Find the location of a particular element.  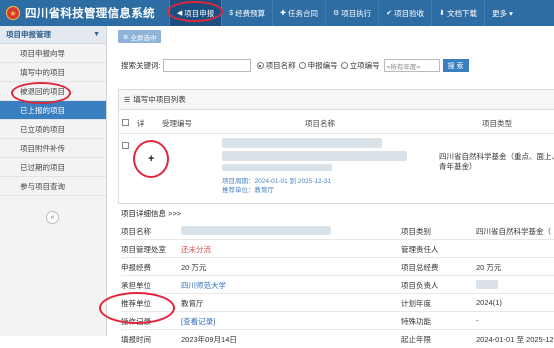

sidebar-header-label: 项目申报管理 is located at coordinates (28, 34).